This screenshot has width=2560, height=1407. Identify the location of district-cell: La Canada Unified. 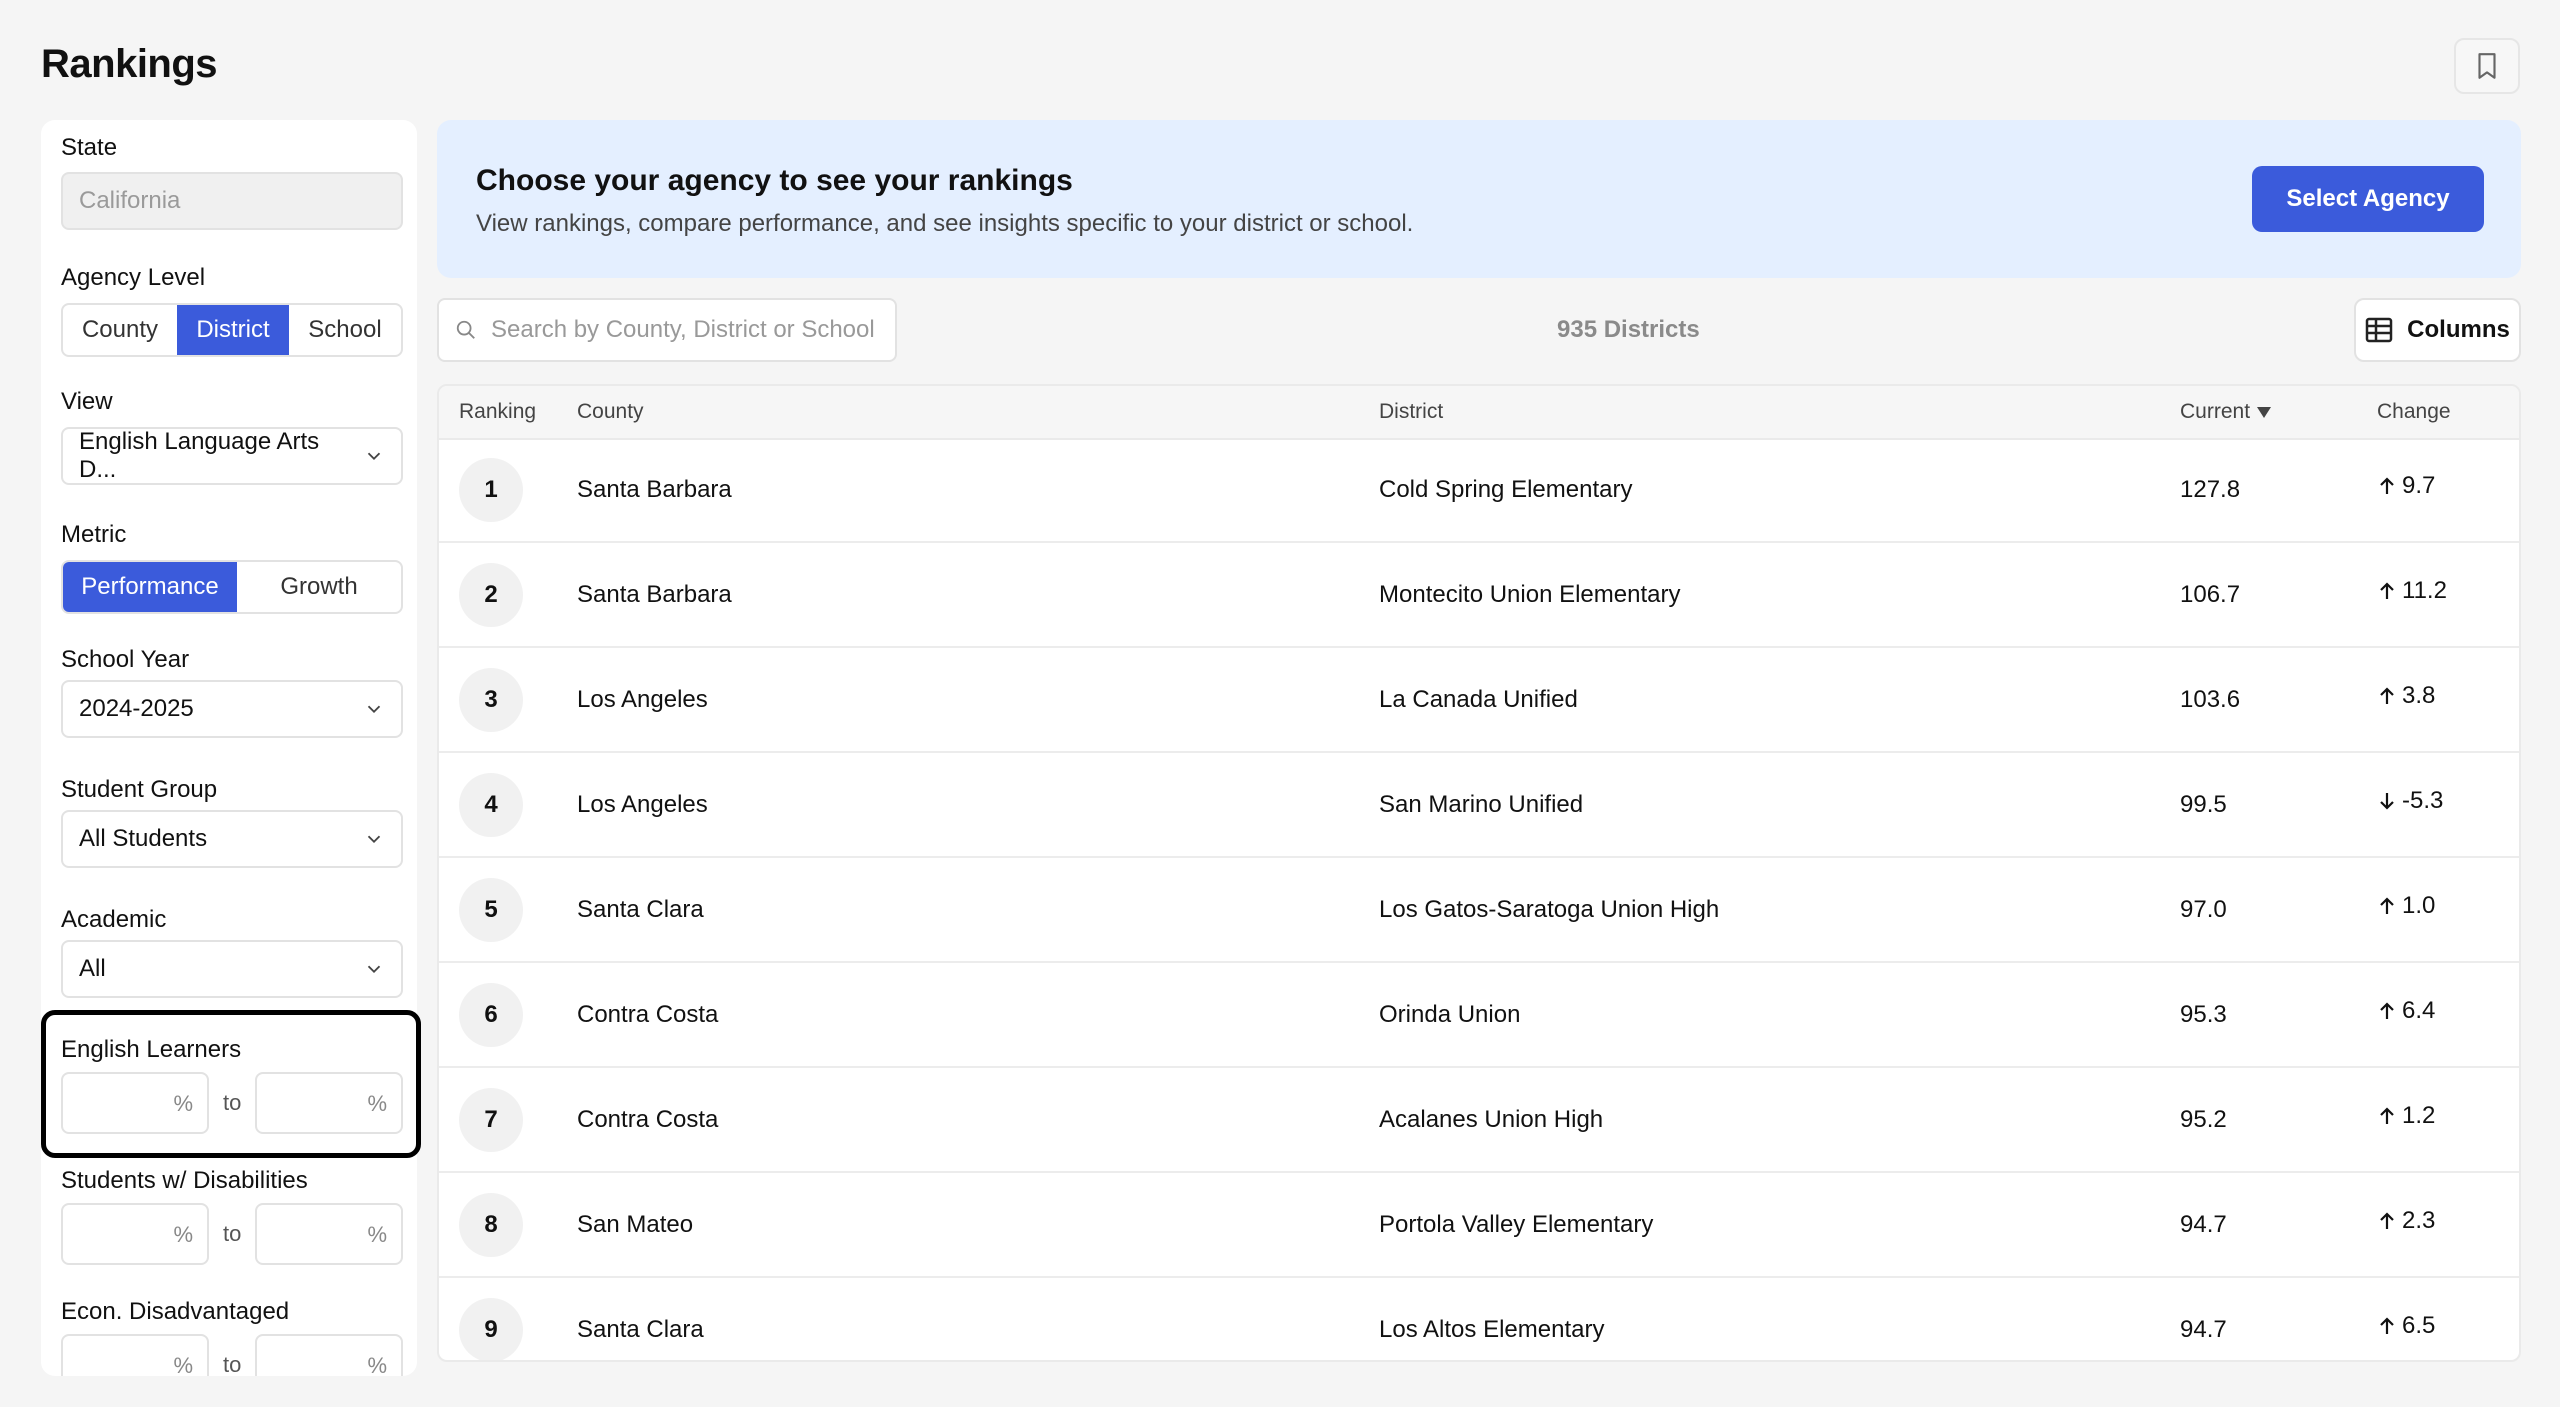
(1478, 699).